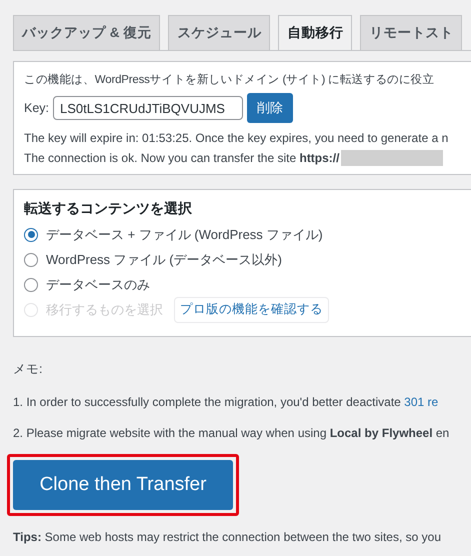 Image resolution: width=471 pixels, height=556 pixels. Describe the element at coordinates (28, 369) in the screenshot. I see `memo-title: メモ:` at that location.